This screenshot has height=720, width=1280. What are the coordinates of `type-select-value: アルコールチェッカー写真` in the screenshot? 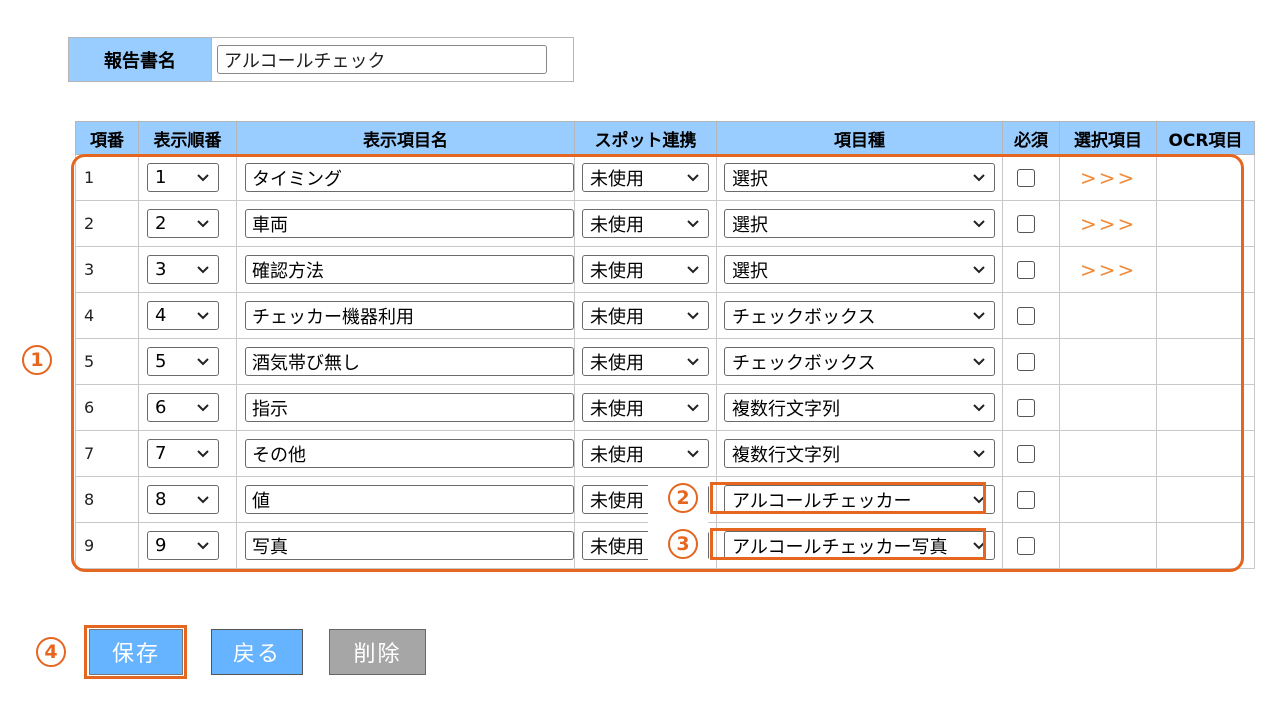 It's located at (840, 547).